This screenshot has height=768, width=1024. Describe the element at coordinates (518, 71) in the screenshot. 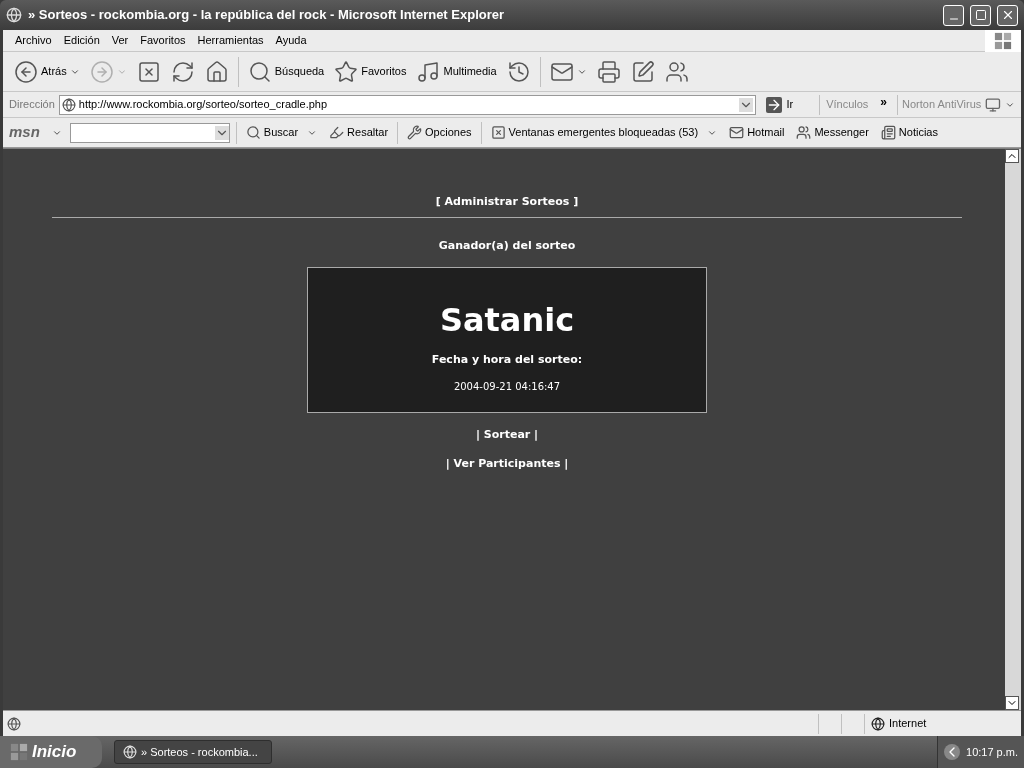

I see `history-icon` at that location.